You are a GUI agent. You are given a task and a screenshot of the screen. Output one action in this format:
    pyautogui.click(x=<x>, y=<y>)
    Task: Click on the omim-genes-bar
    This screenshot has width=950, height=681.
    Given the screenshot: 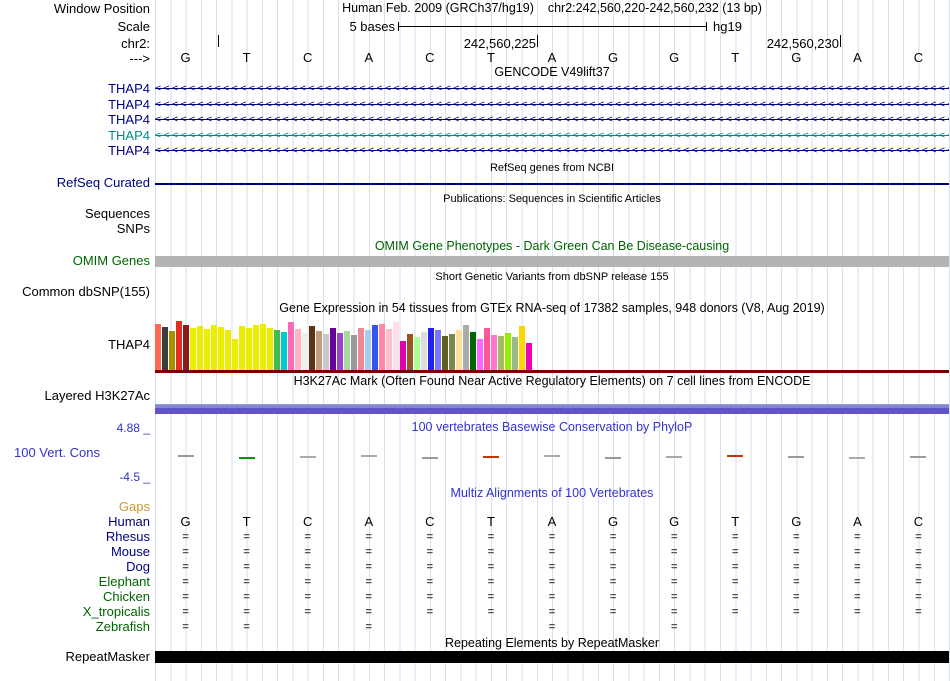 What is the action you would take?
    pyautogui.click(x=552, y=261)
    